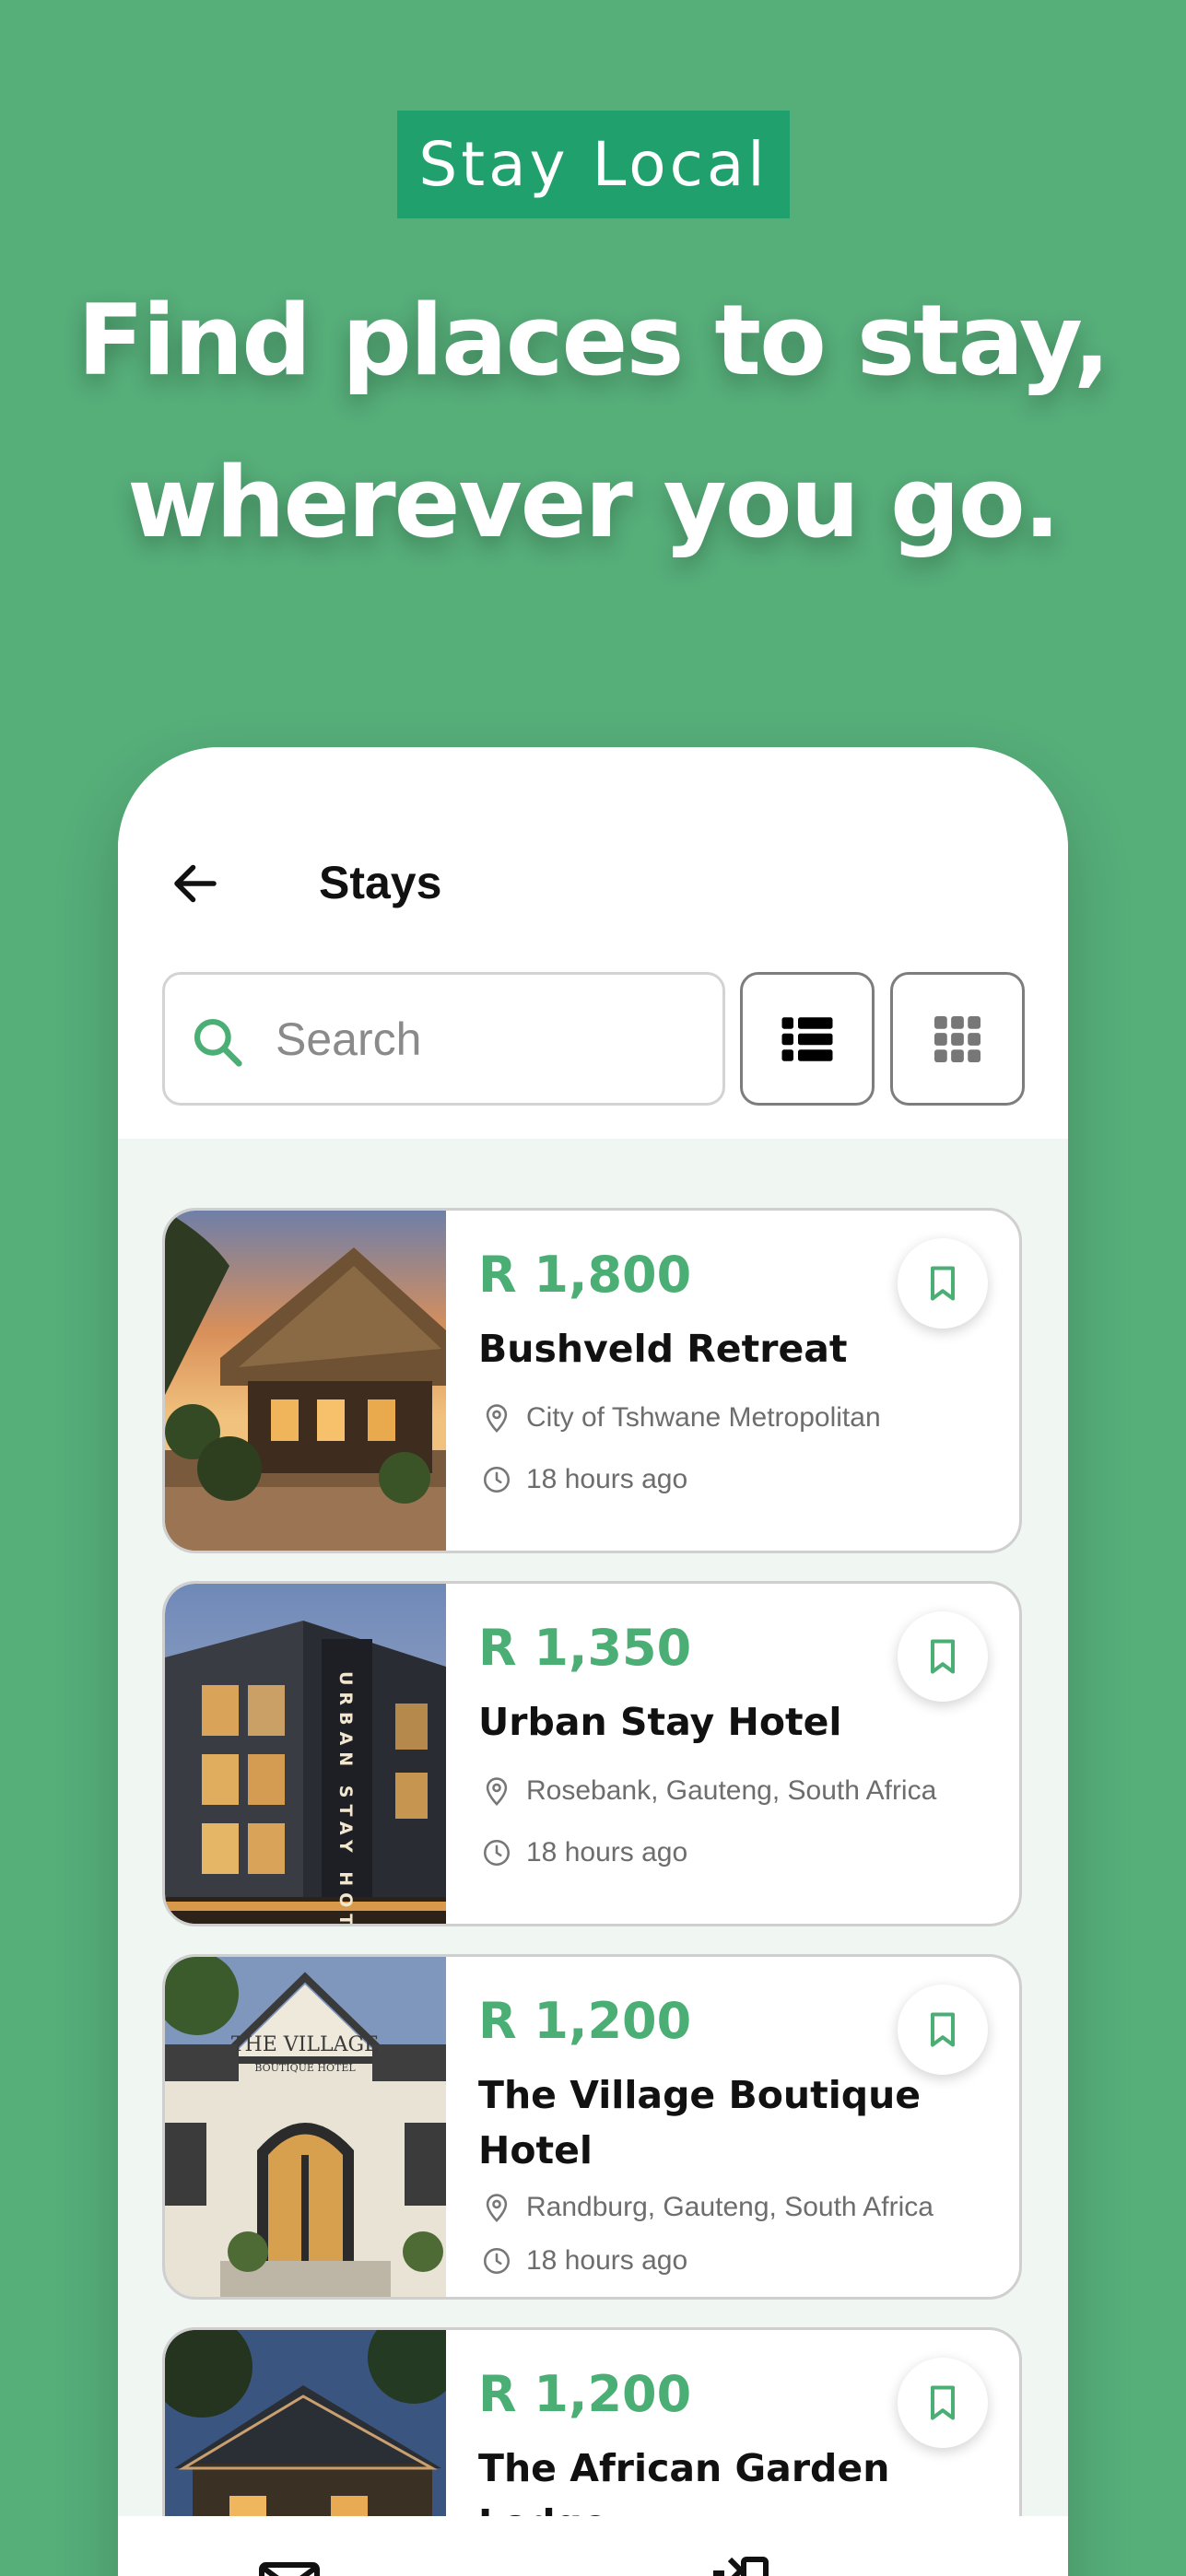 The width and height of the screenshot is (1186, 2576). Describe the element at coordinates (700, 2122) in the screenshot. I see `listing-name: The Village Boutique Hotel` at that location.